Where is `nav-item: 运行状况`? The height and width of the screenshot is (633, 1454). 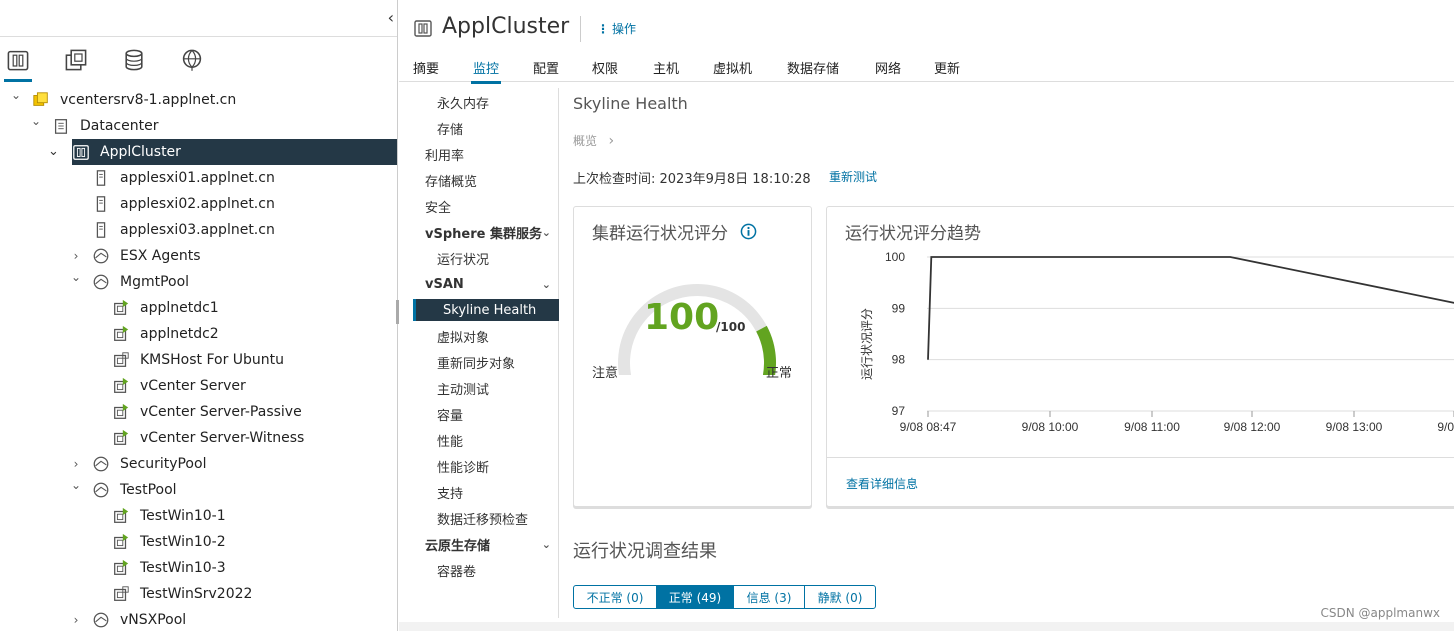 nav-item: 运行状况 is located at coordinates (486, 258).